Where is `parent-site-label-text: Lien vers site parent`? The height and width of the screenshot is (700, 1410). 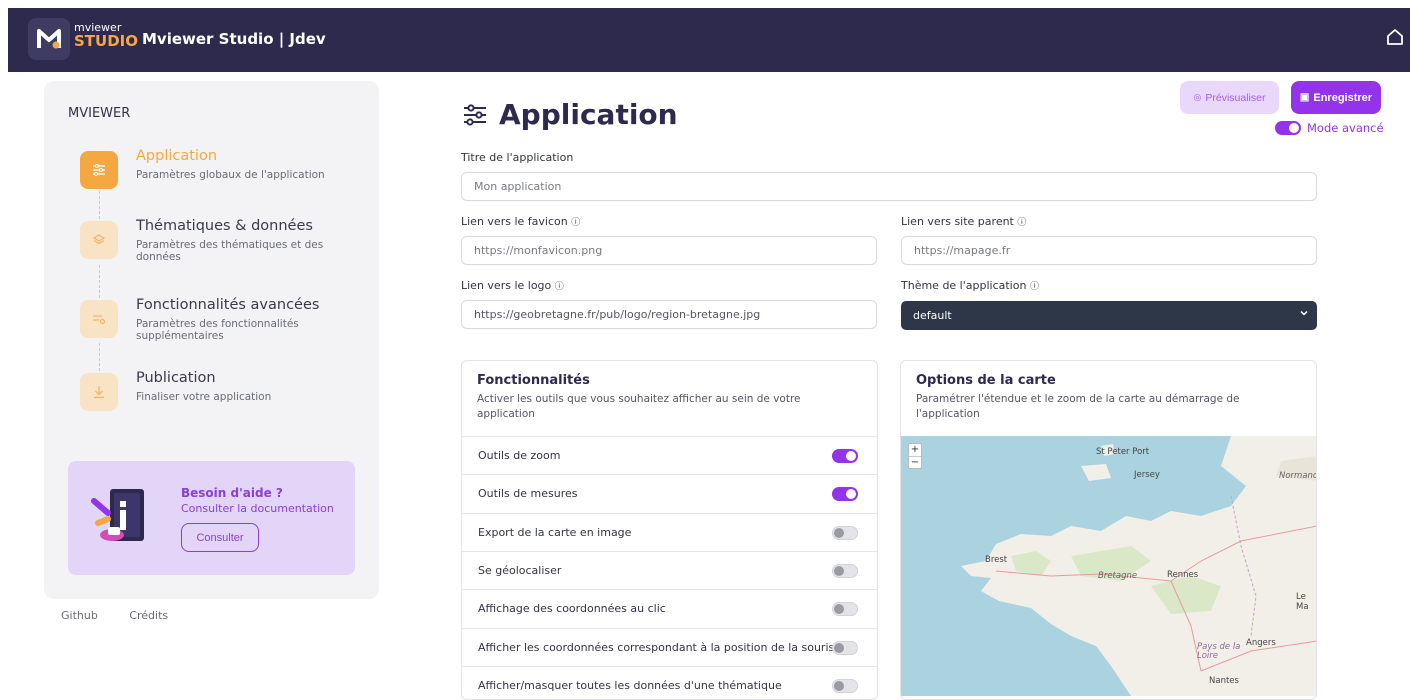
parent-site-label-text: Lien vers site parent is located at coordinates (957, 221).